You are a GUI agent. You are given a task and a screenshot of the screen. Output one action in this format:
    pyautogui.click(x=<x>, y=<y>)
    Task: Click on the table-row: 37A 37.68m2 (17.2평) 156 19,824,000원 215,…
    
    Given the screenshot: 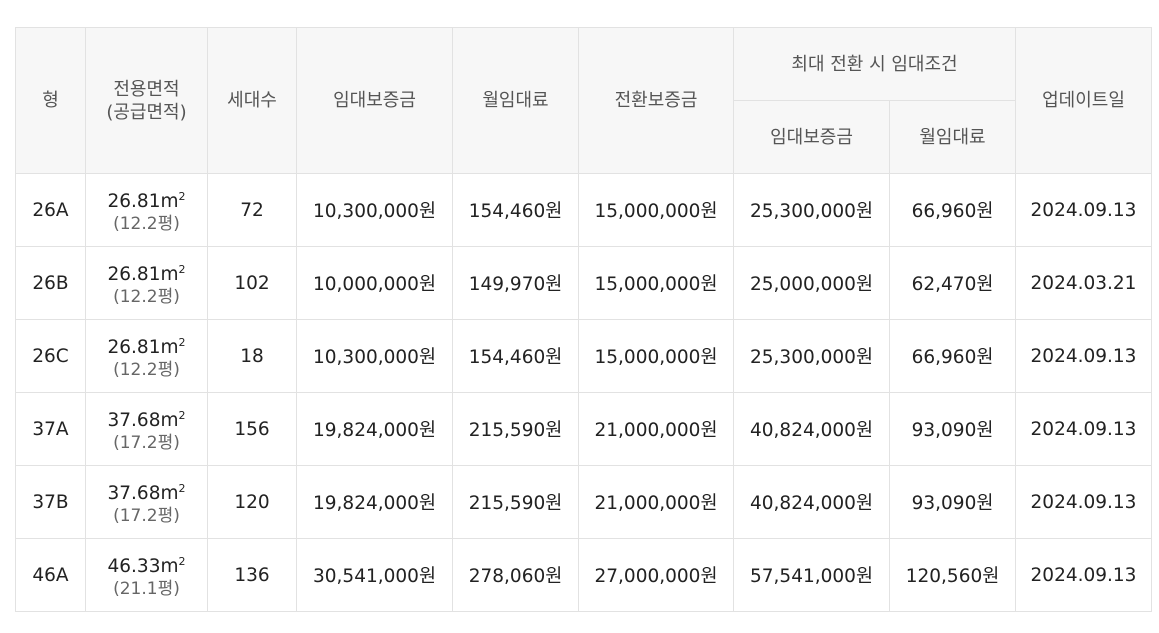 What is the action you would take?
    pyautogui.click(x=583, y=429)
    